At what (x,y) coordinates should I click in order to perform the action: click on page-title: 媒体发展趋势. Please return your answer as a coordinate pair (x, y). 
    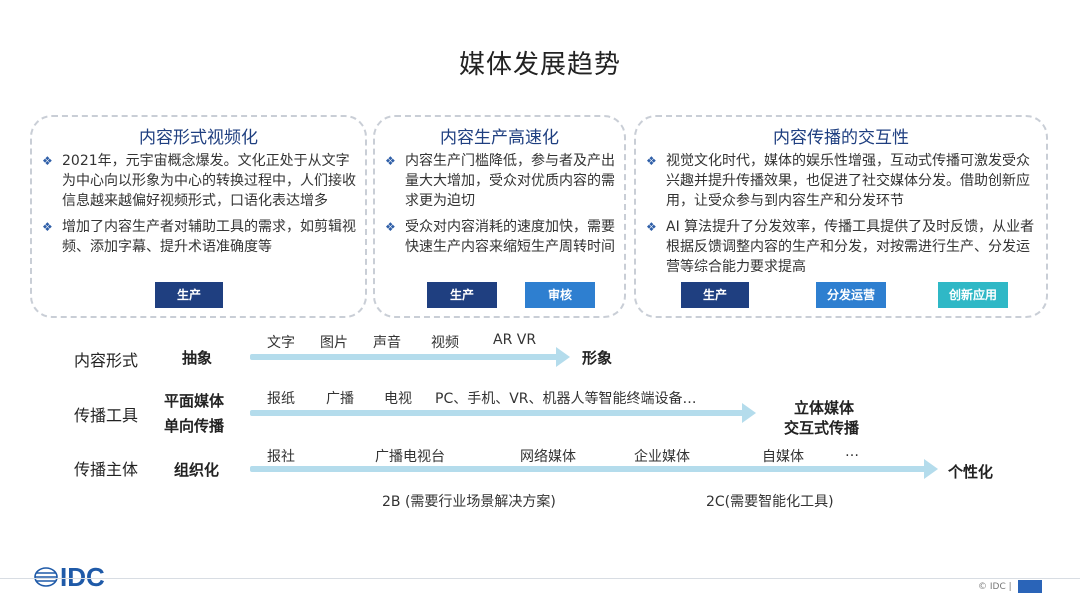
    Looking at the image, I should click on (539, 65).